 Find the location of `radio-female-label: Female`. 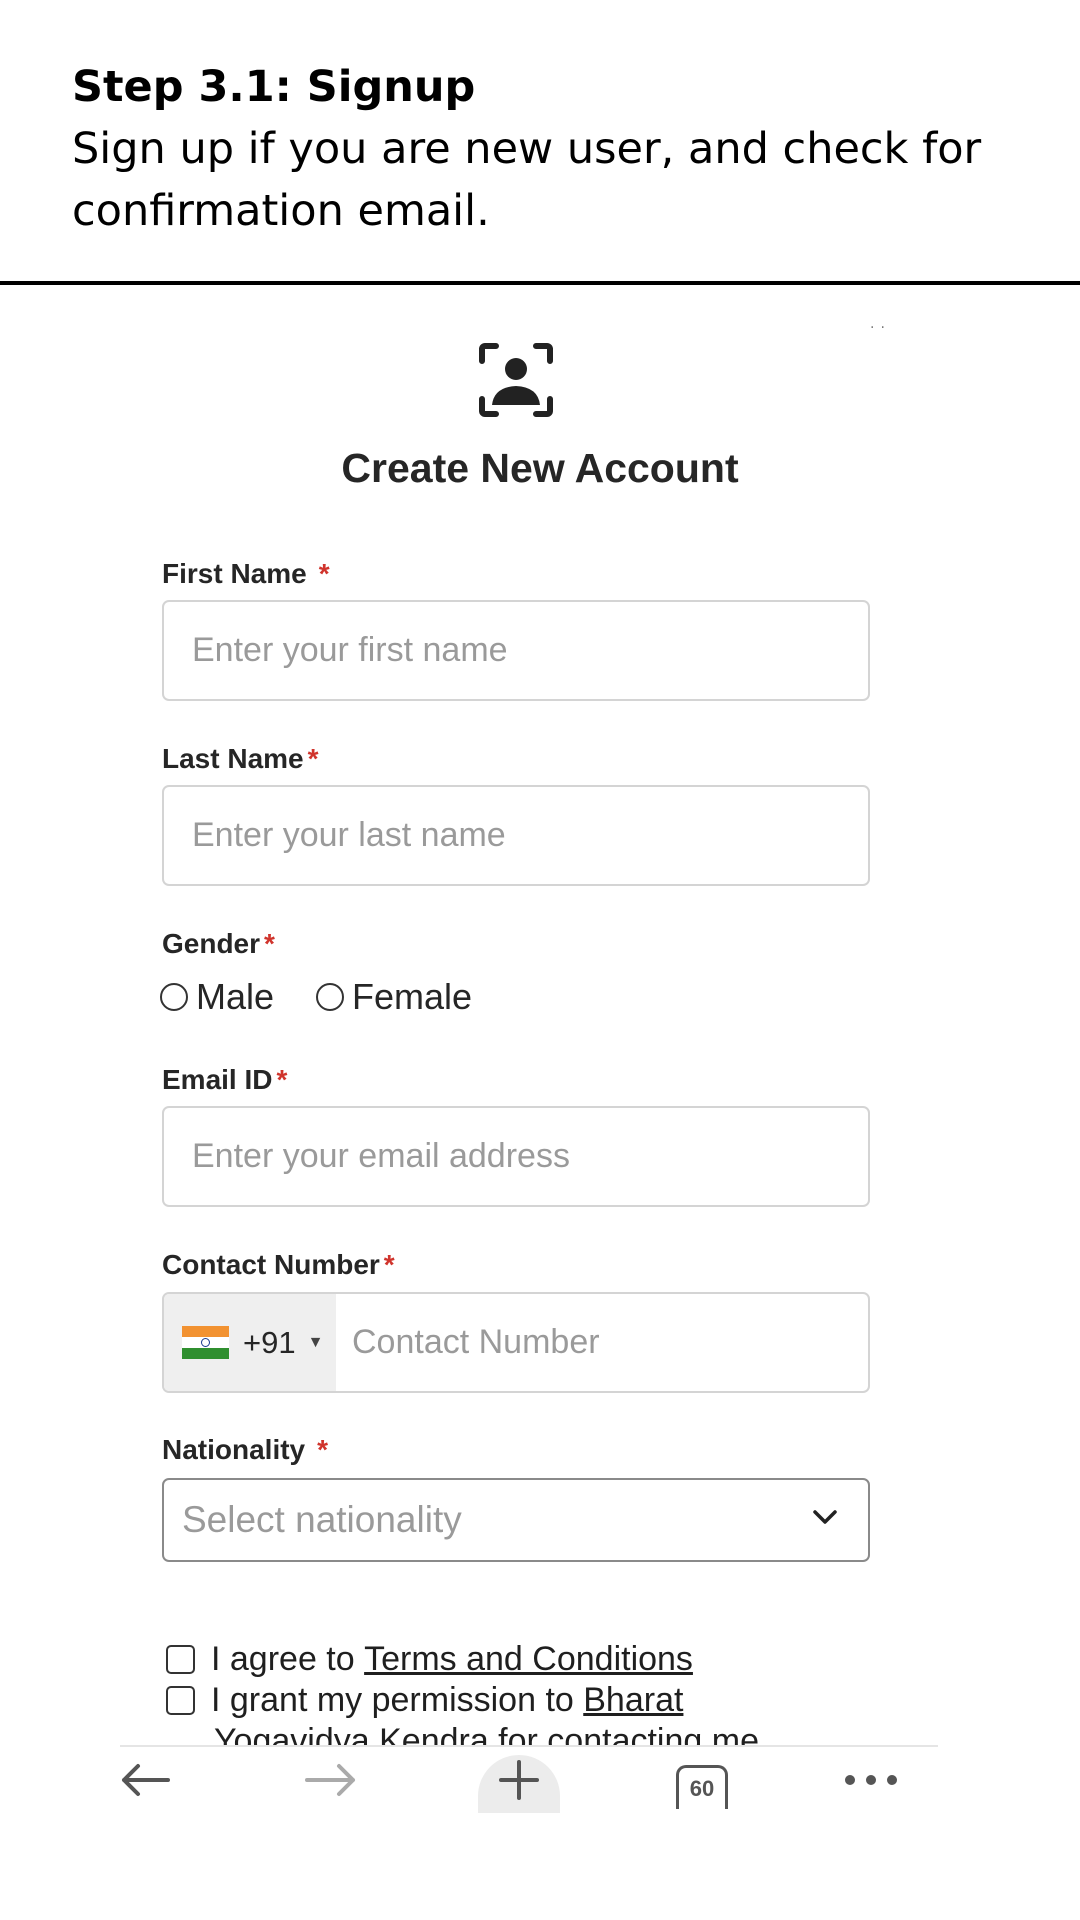

radio-female-label: Female is located at coordinates (412, 996).